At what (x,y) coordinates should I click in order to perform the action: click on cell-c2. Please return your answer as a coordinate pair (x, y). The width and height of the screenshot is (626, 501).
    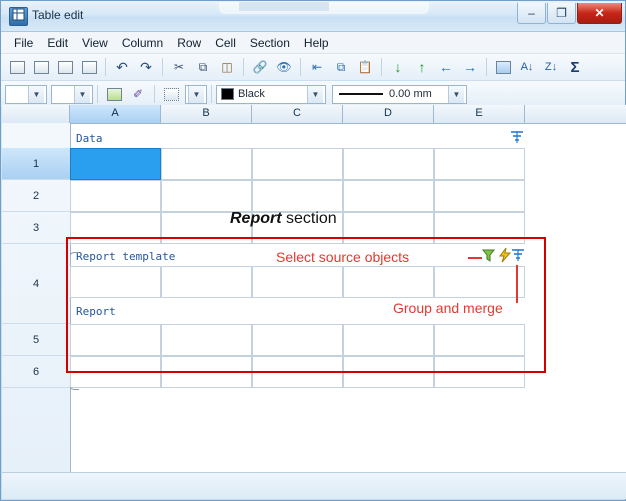
    Looking at the image, I should click on (297, 196).